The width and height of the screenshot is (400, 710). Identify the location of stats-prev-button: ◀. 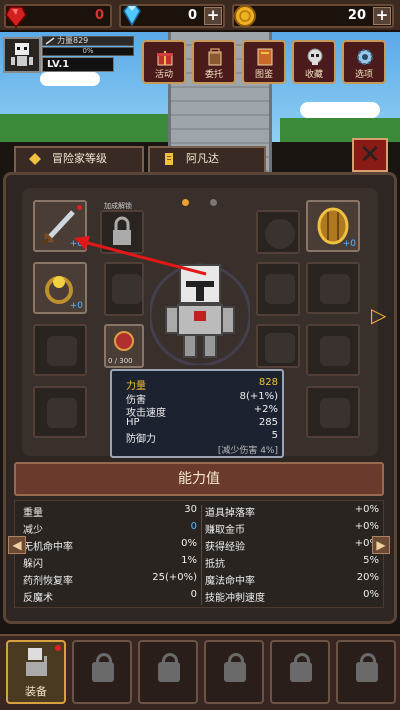
(17, 545).